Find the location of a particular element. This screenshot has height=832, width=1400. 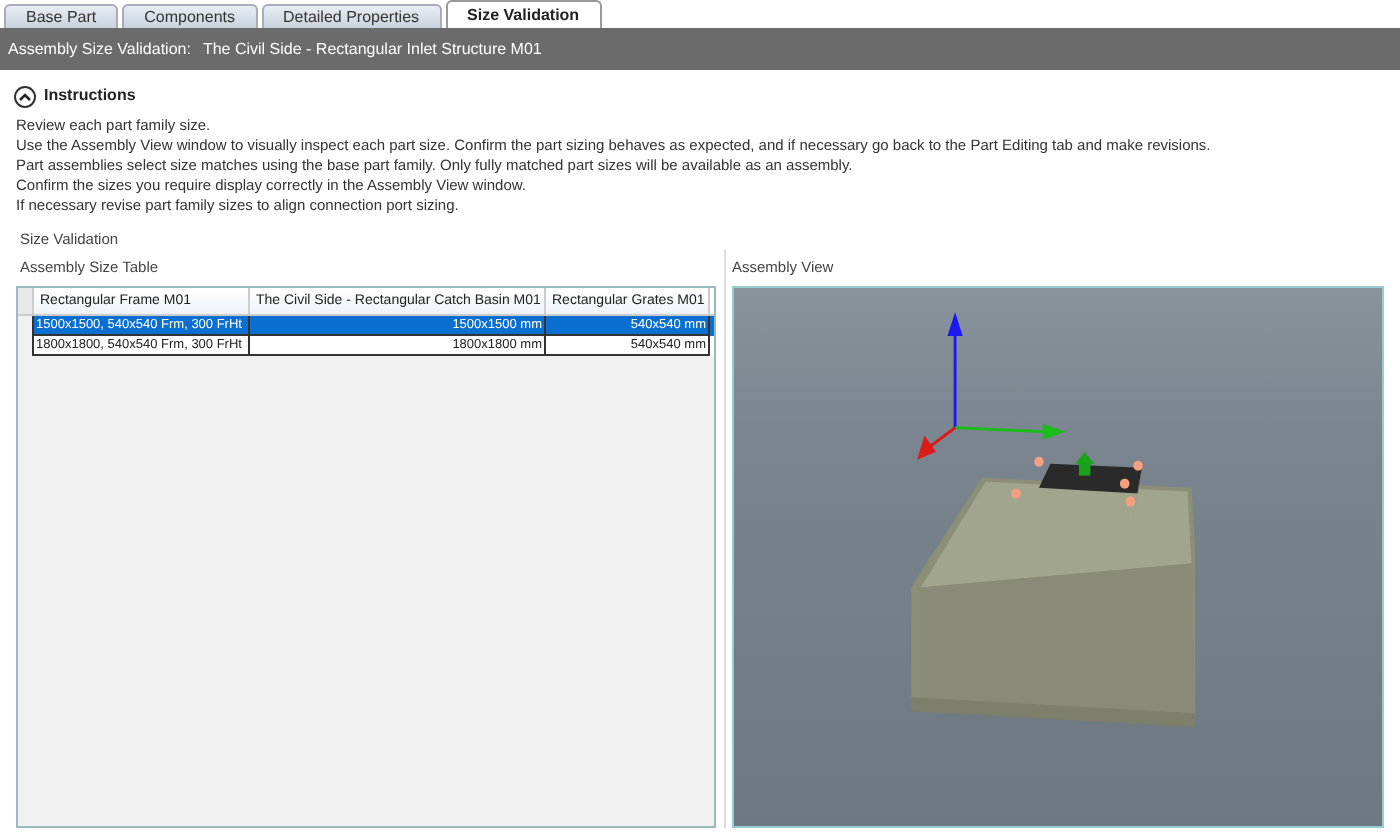

header-label: Assembly Size Validation: is located at coordinates (99, 49).